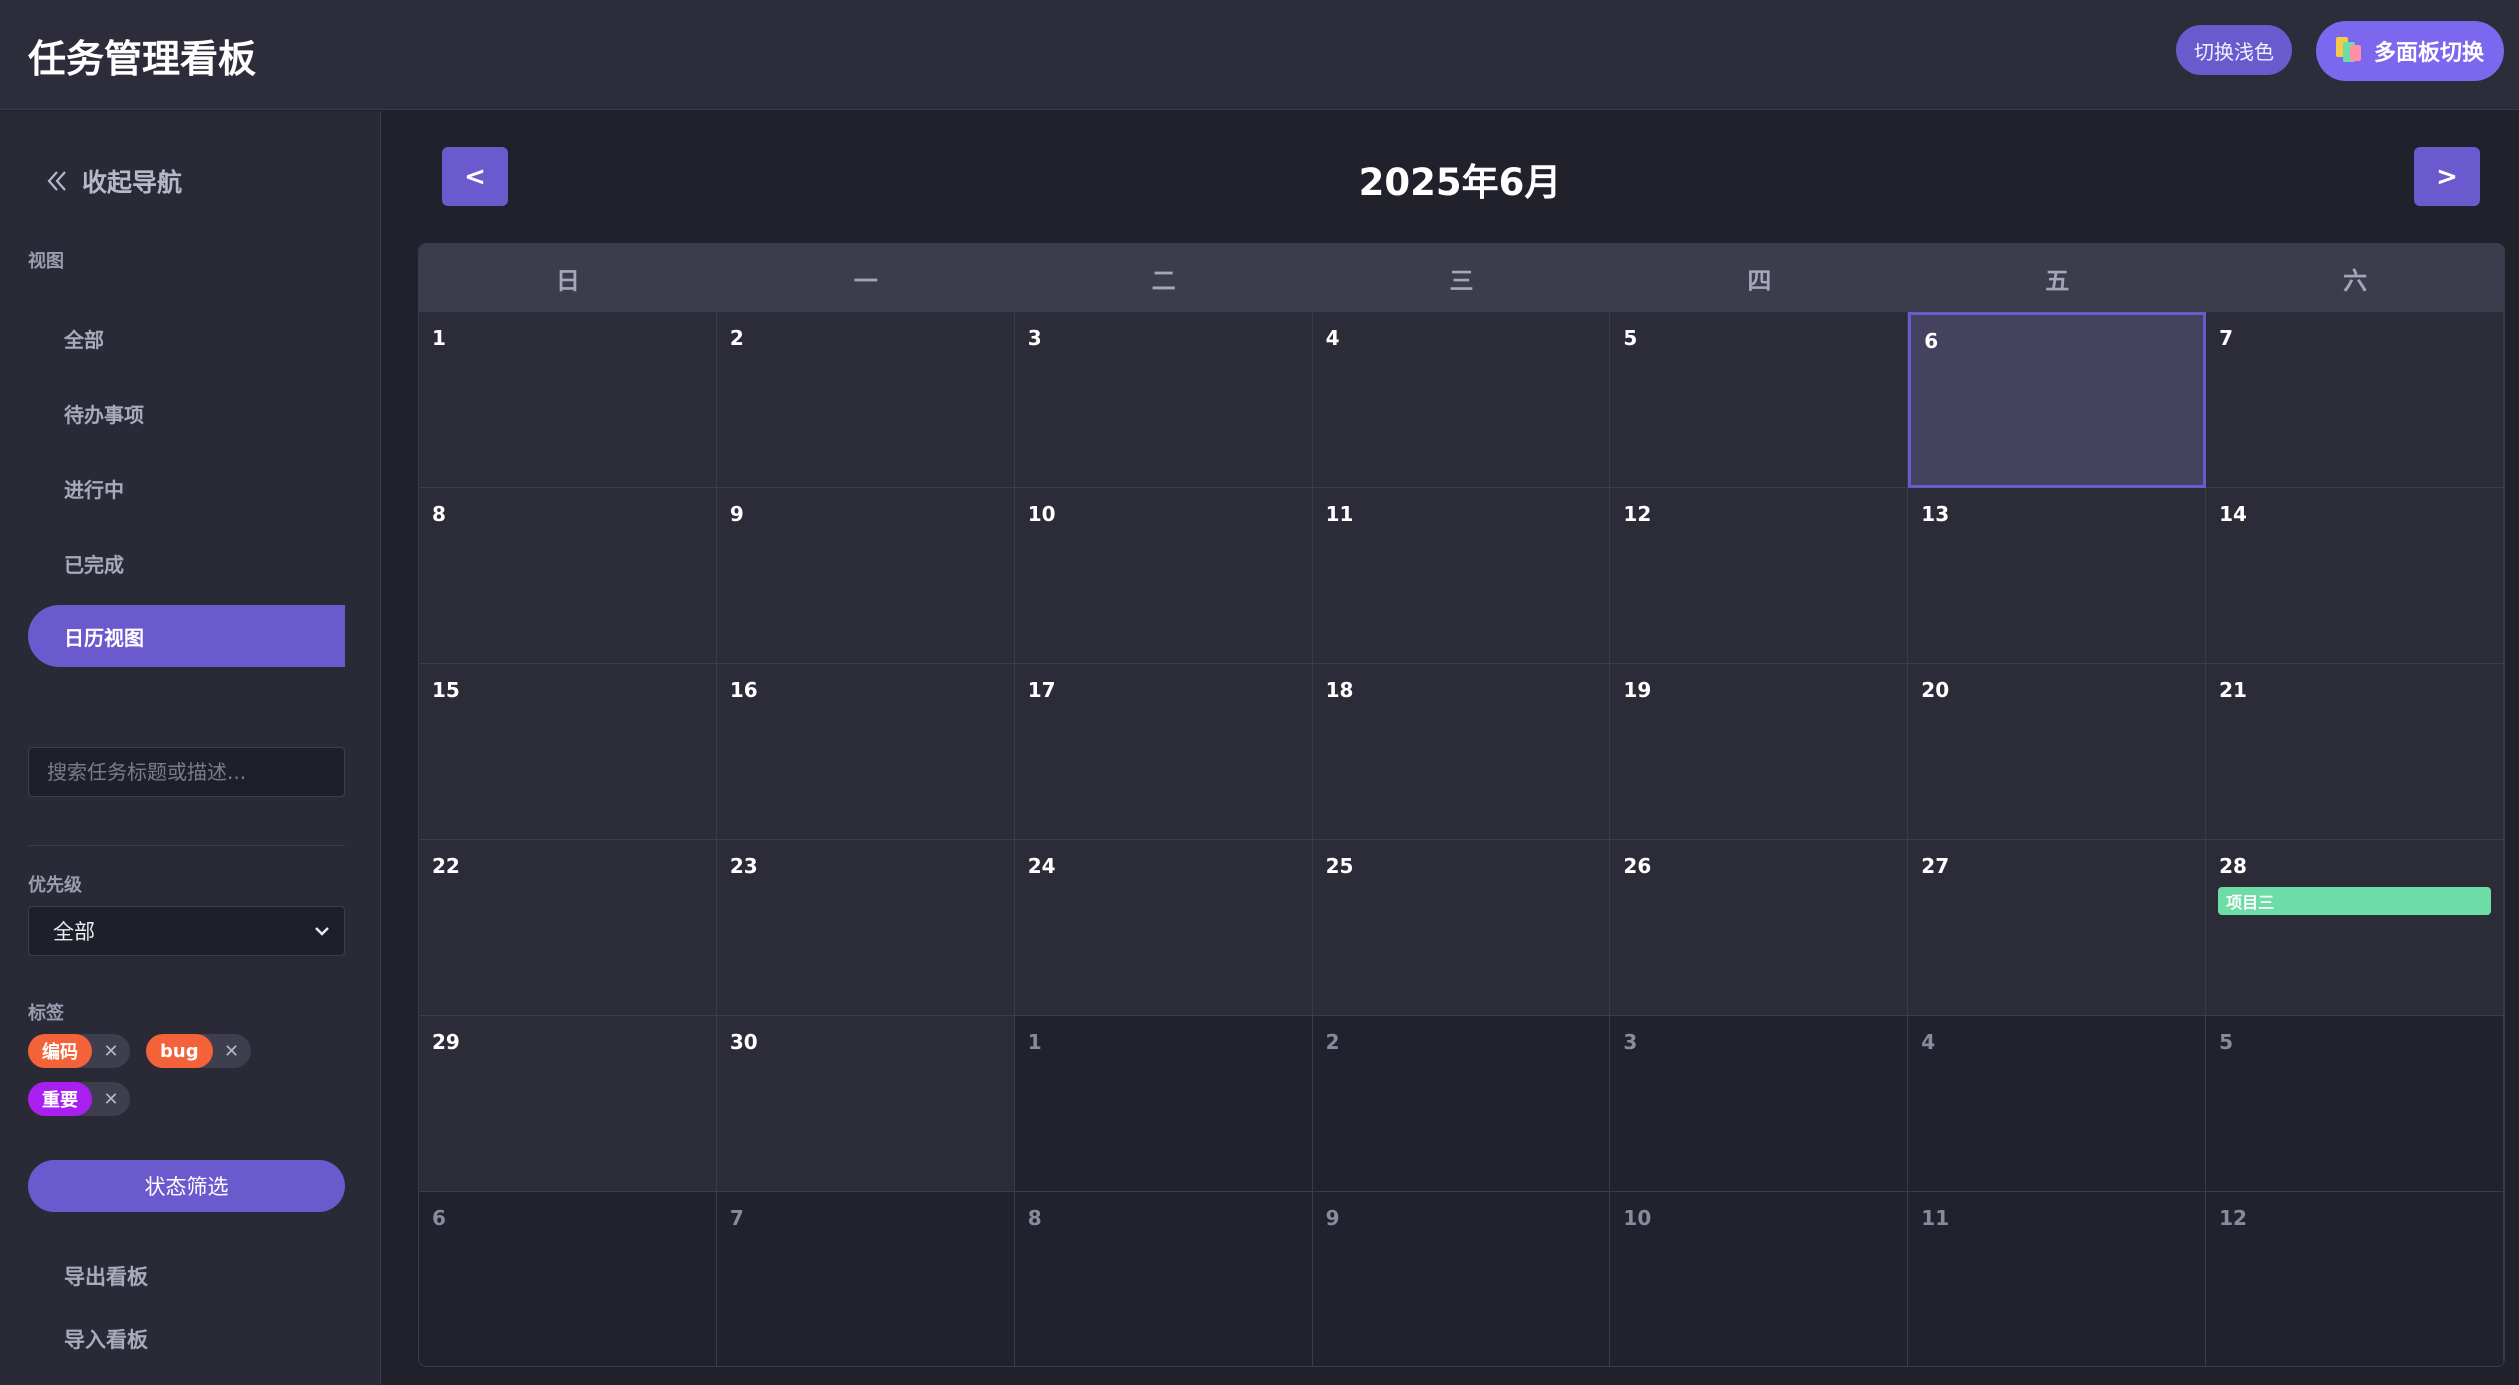  I want to click on calendar-event: 项目三, so click(2354, 901).